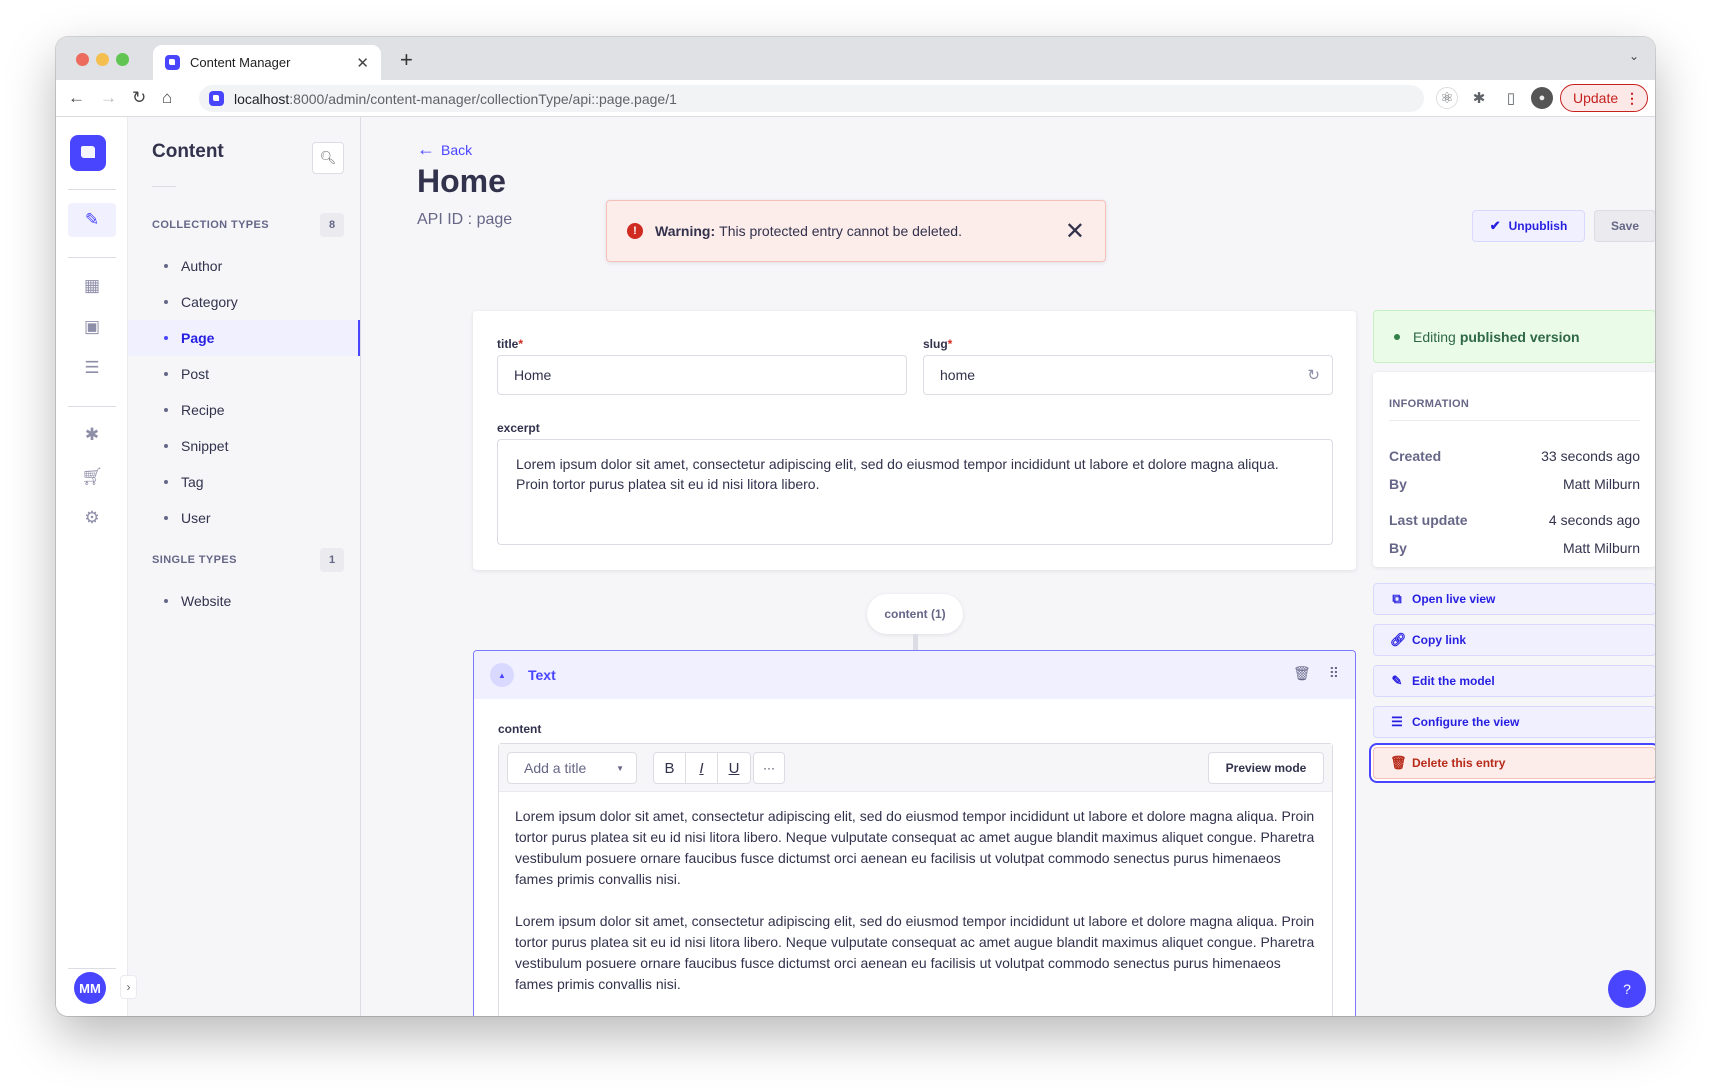  What do you see at coordinates (670, 768) in the screenshot?
I see `bold-button: B` at bounding box center [670, 768].